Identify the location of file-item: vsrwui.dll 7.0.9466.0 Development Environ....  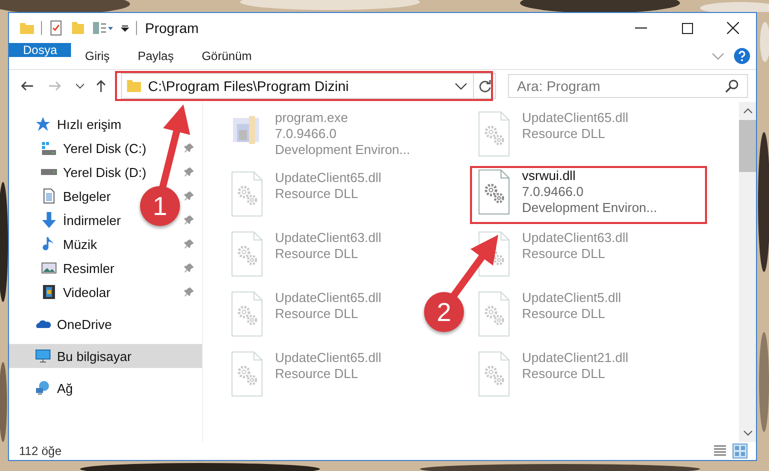
(588, 195).